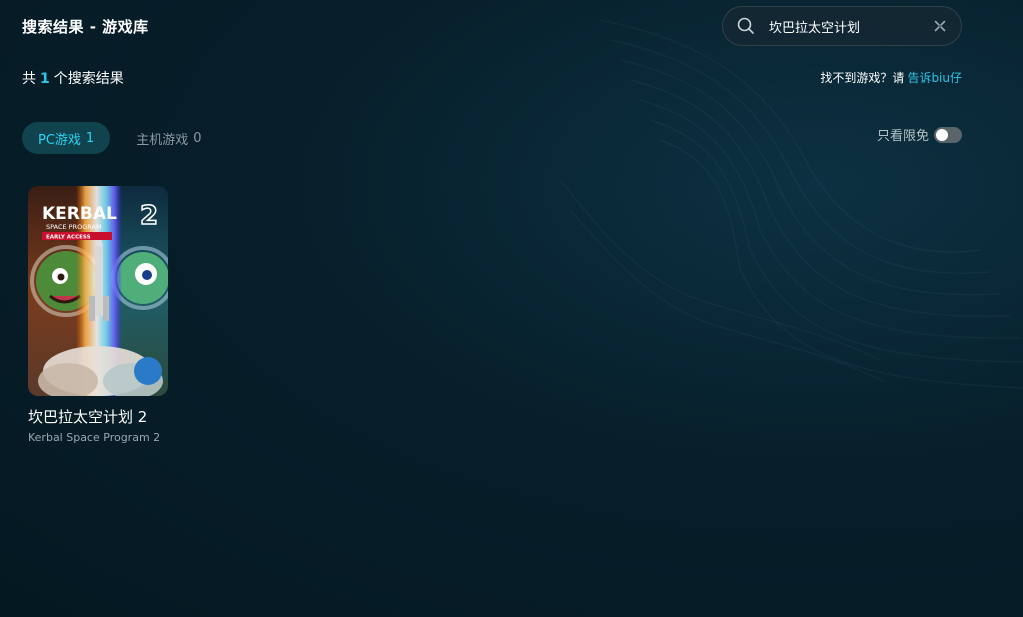 Image resolution: width=1023 pixels, height=617 pixels. I want to click on tab-label: 主机游戏, so click(162, 140).